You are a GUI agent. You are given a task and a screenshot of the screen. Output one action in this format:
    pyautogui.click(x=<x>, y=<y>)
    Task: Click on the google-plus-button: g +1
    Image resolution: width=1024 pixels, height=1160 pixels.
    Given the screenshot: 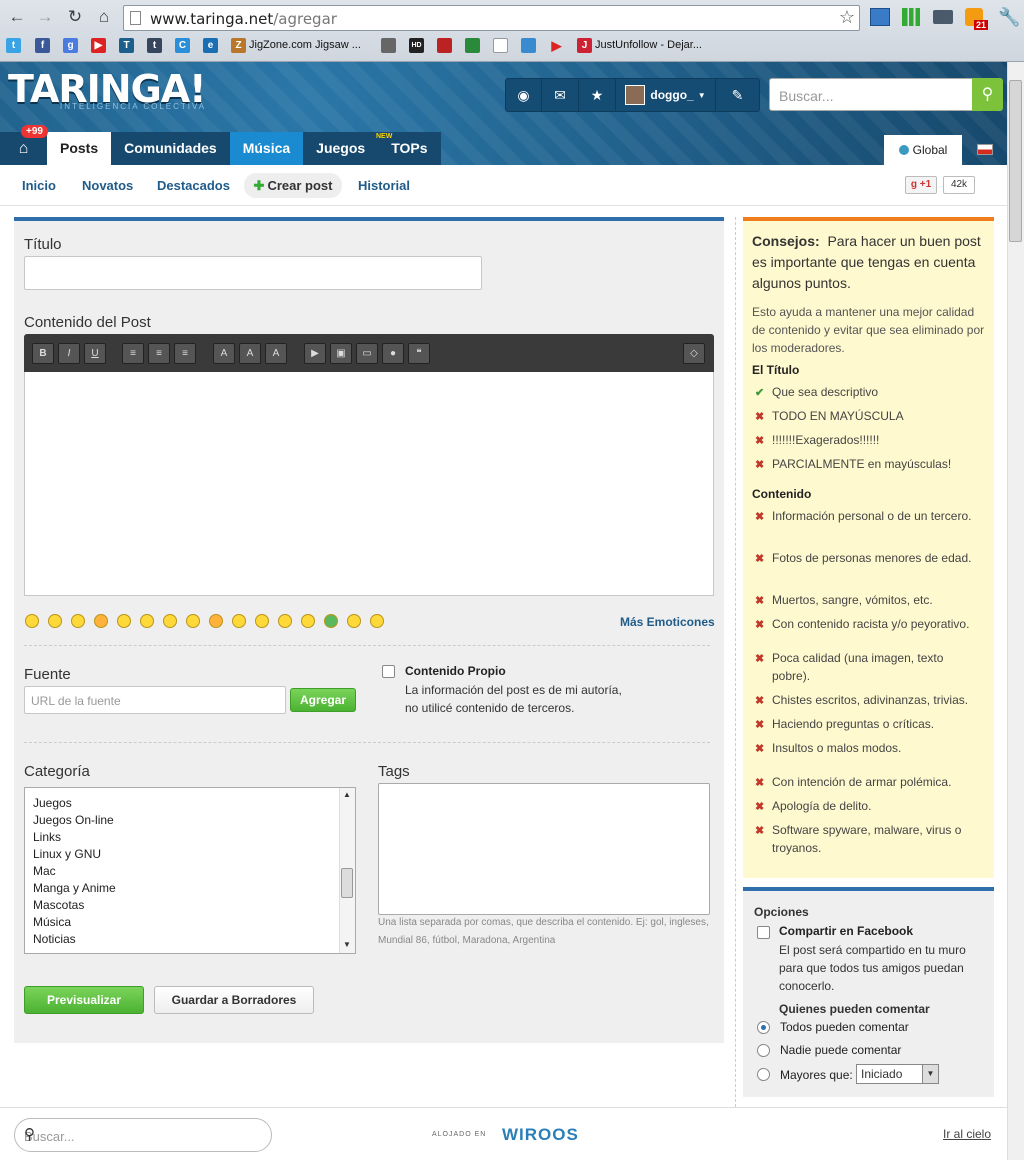 What is the action you would take?
    pyautogui.click(x=921, y=185)
    